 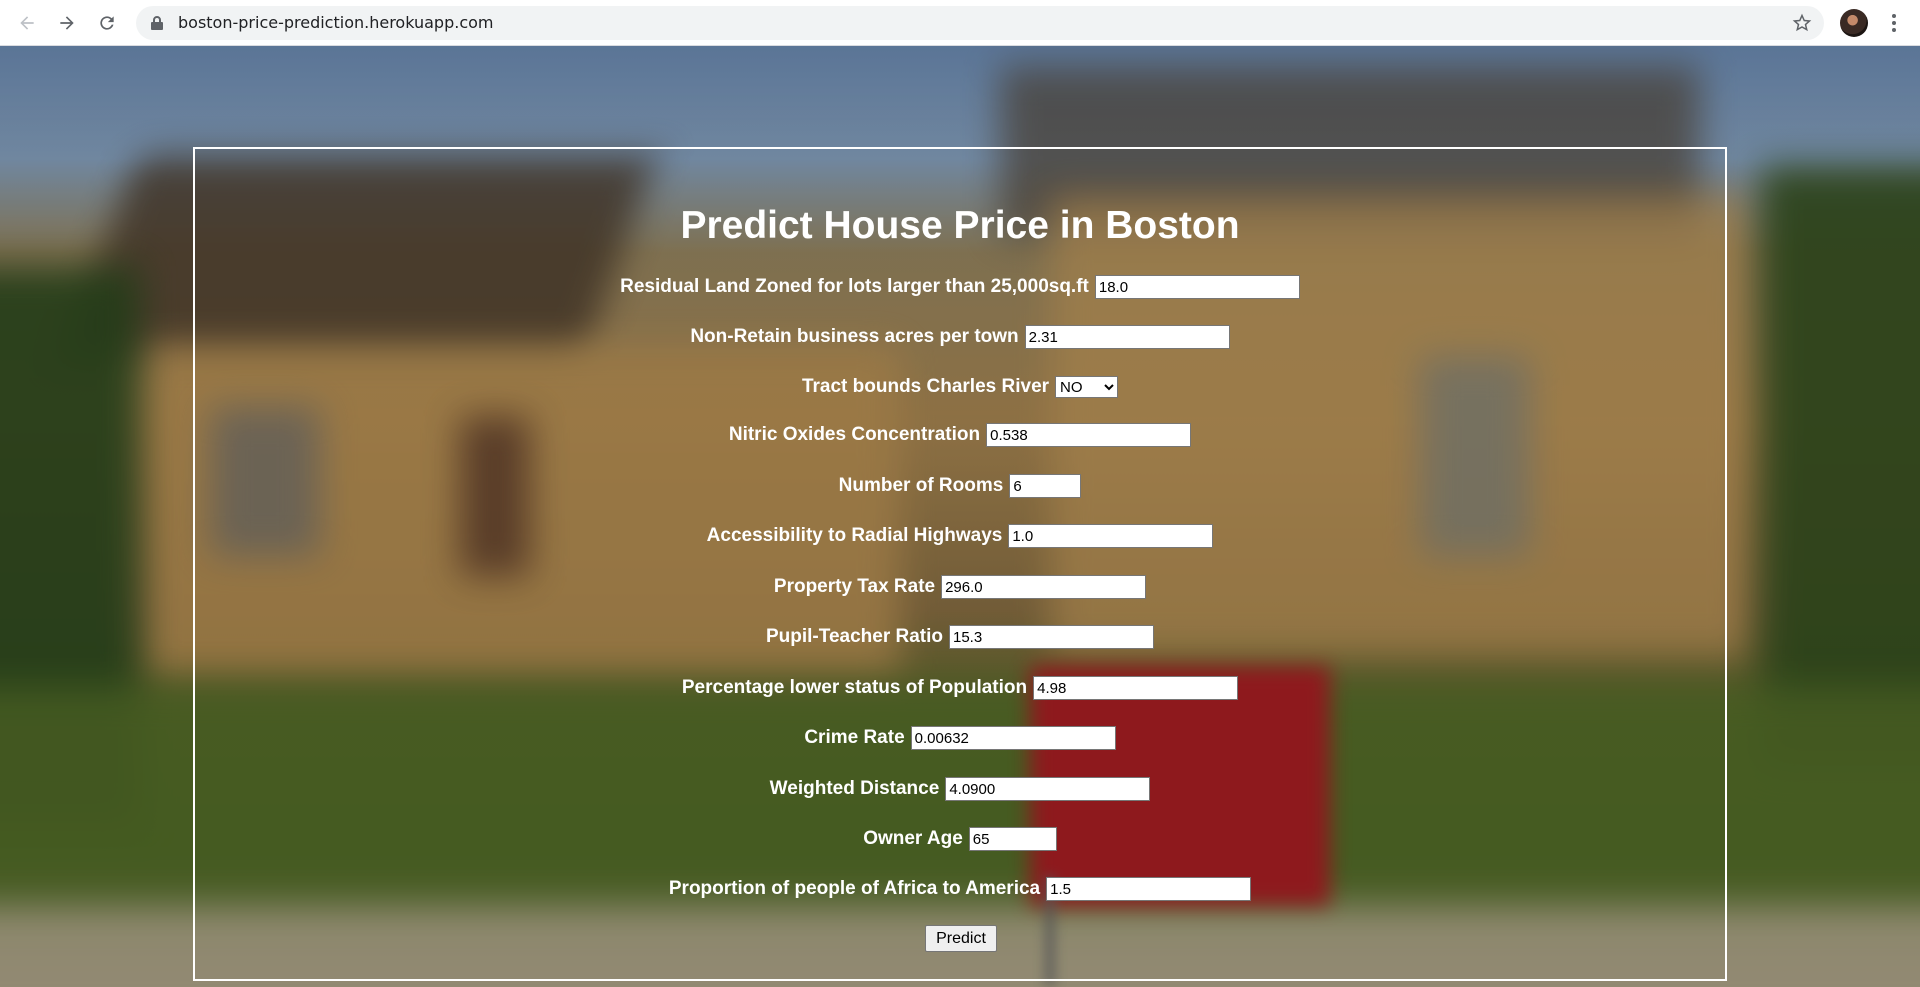 What do you see at coordinates (1149, 889) in the screenshot?
I see `proportion-input` at bounding box center [1149, 889].